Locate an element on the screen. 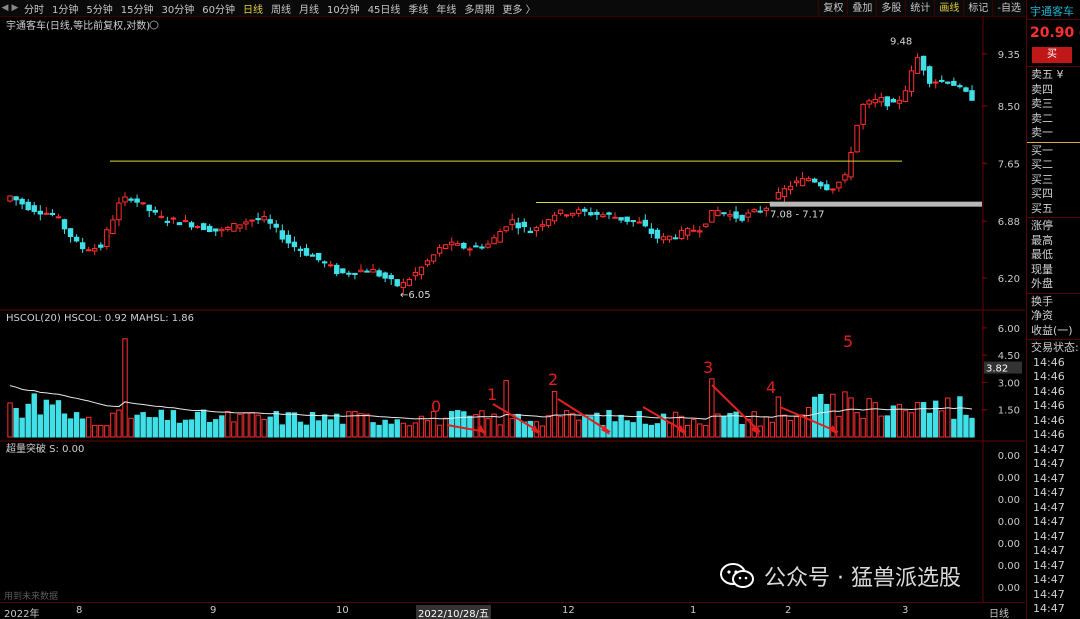  ask-label-4: 卖一 is located at coordinates (1042, 132).